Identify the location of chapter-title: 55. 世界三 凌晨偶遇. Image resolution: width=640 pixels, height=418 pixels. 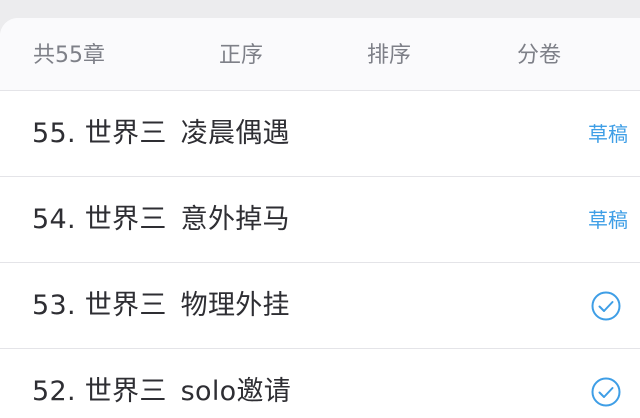
(161, 134).